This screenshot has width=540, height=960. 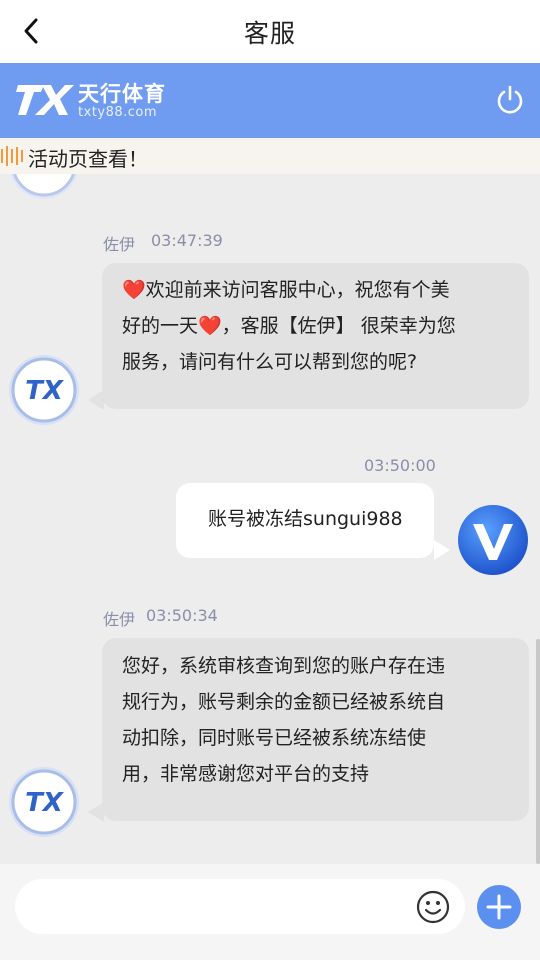 I want to click on notice-marquee: 活动页查看！, so click(x=270, y=156).